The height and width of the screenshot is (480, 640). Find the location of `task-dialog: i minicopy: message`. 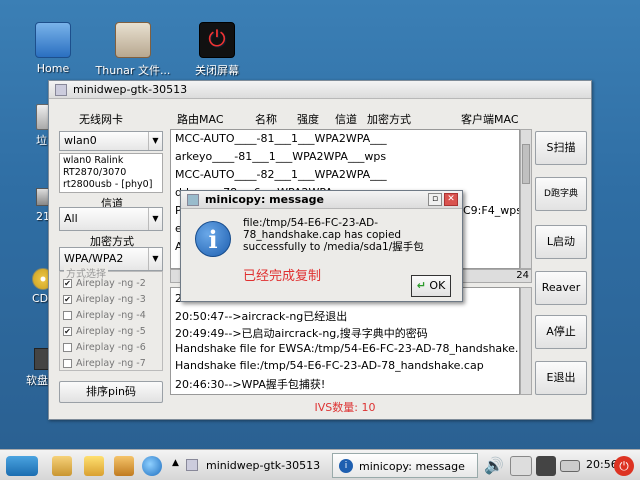

task-dialog: i minicopy: message is located at coordinates (405, 465).